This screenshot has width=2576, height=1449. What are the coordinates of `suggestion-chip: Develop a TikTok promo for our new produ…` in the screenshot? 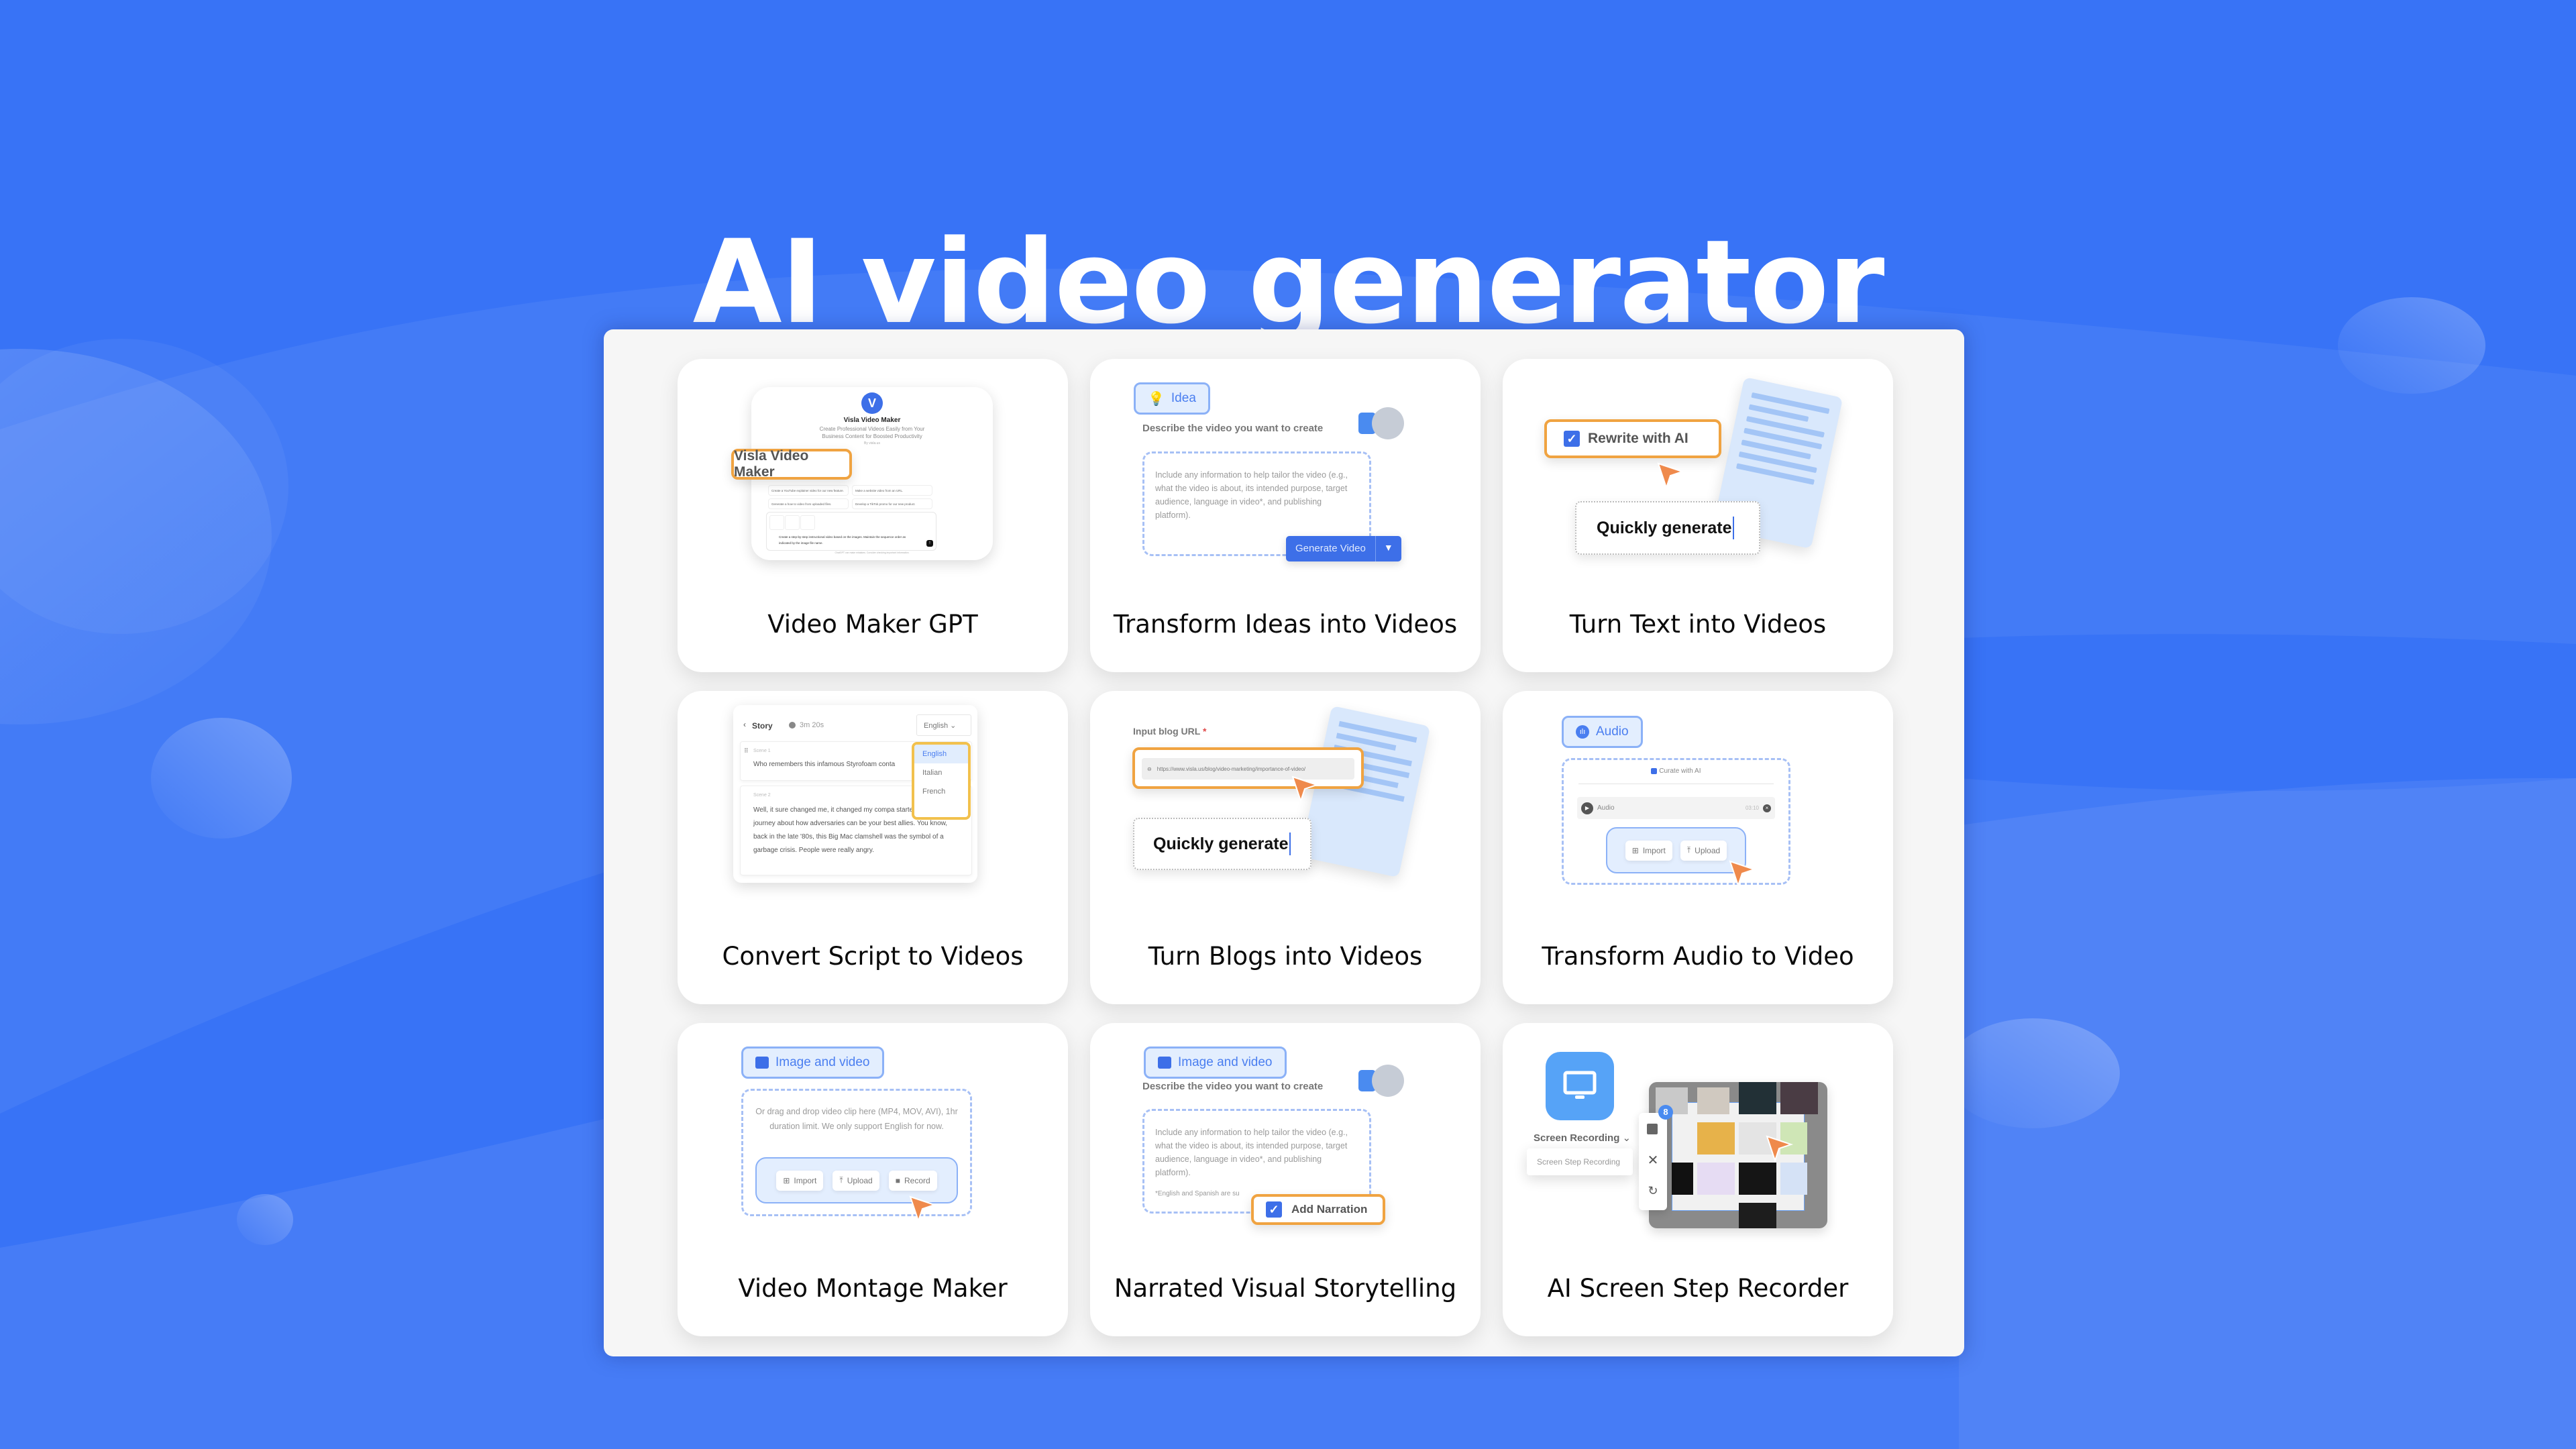 It's located at (892, 503).